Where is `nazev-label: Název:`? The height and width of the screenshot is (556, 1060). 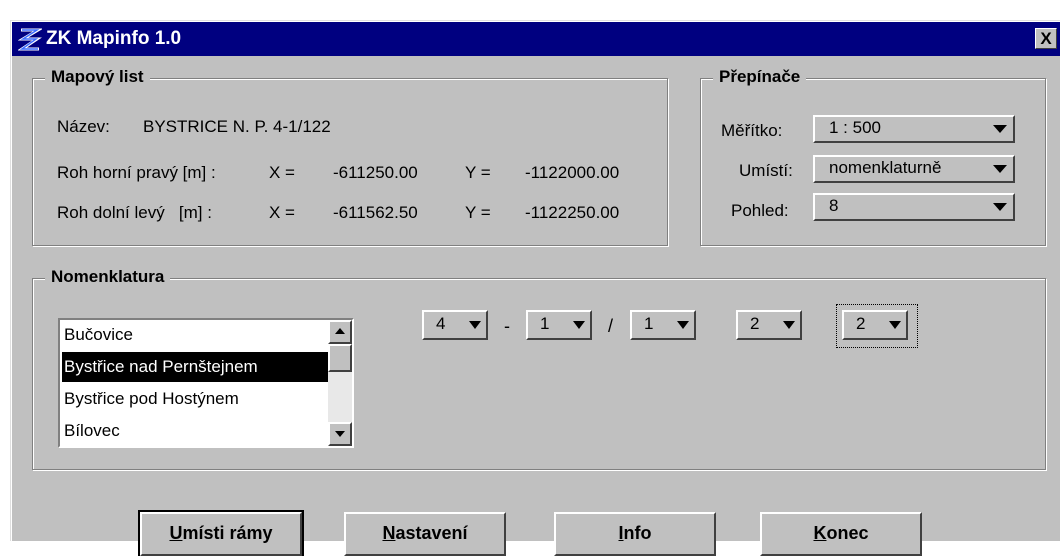 nazev-label: Název: is located at coordinates (83, 126).